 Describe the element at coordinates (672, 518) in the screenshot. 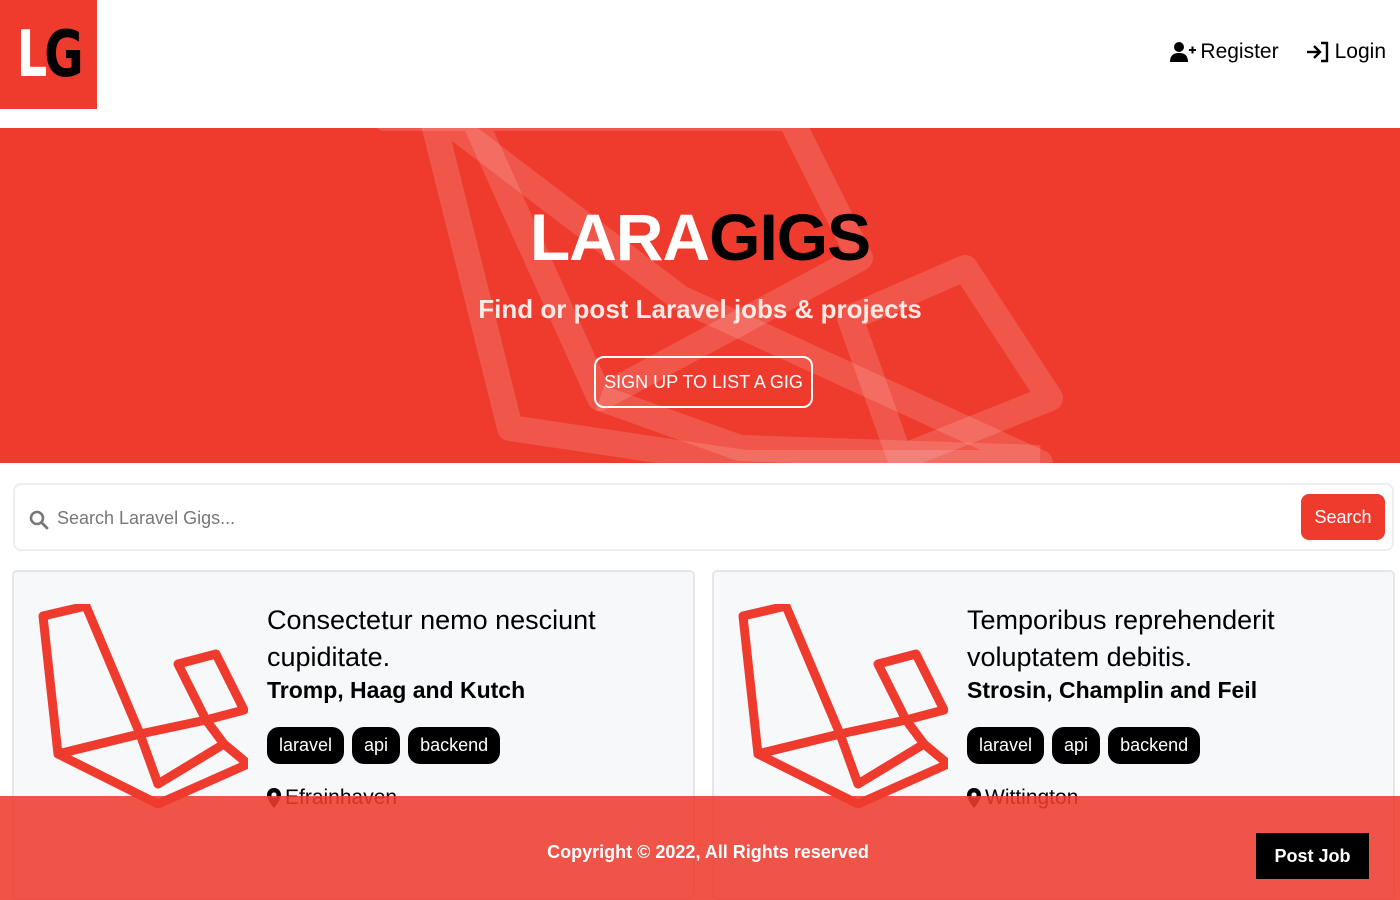

I see `search-input` at that location.